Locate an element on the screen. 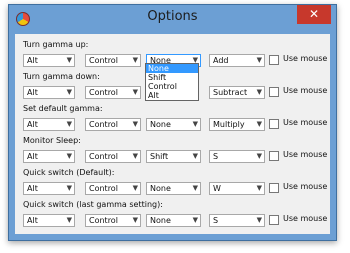  dropdown-option: Alt is located at coordinates (172, 95).